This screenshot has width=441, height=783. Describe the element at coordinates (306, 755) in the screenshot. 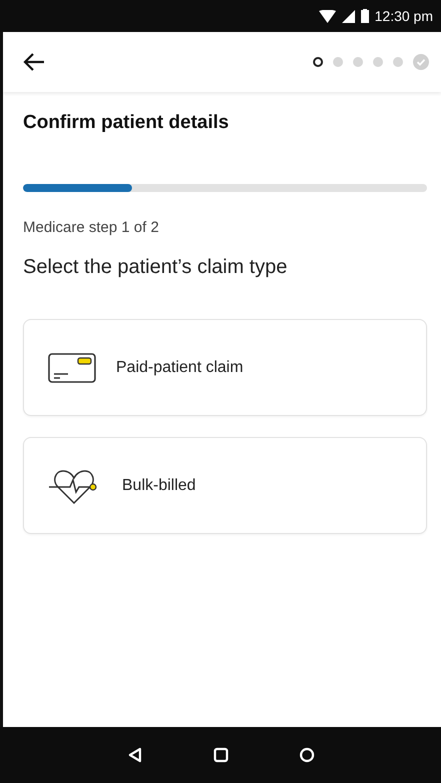

I see `recents-nav-button` at that location.